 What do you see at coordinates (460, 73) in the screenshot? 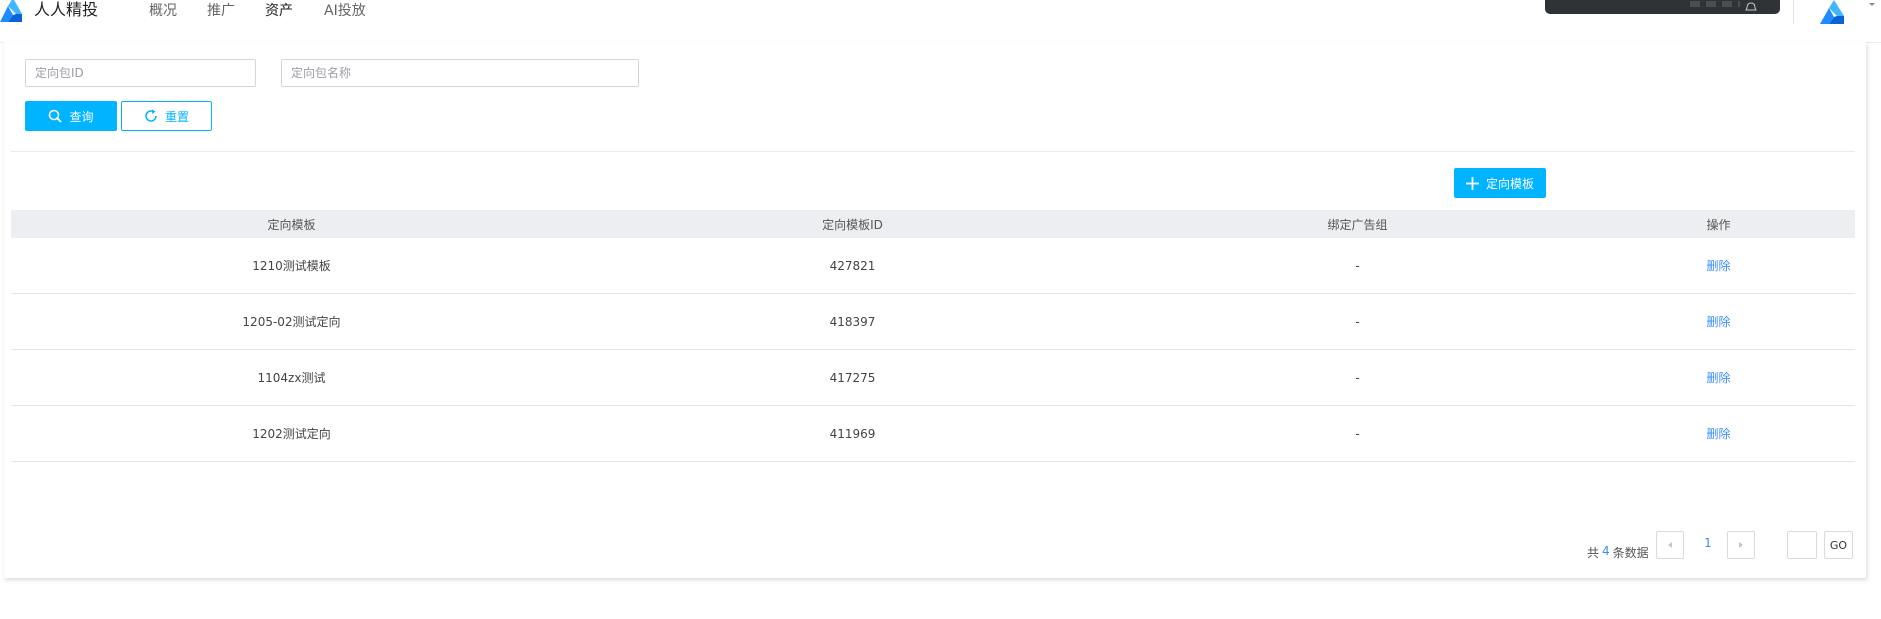
I see `package-name-input` at bounding box center [460, 73].